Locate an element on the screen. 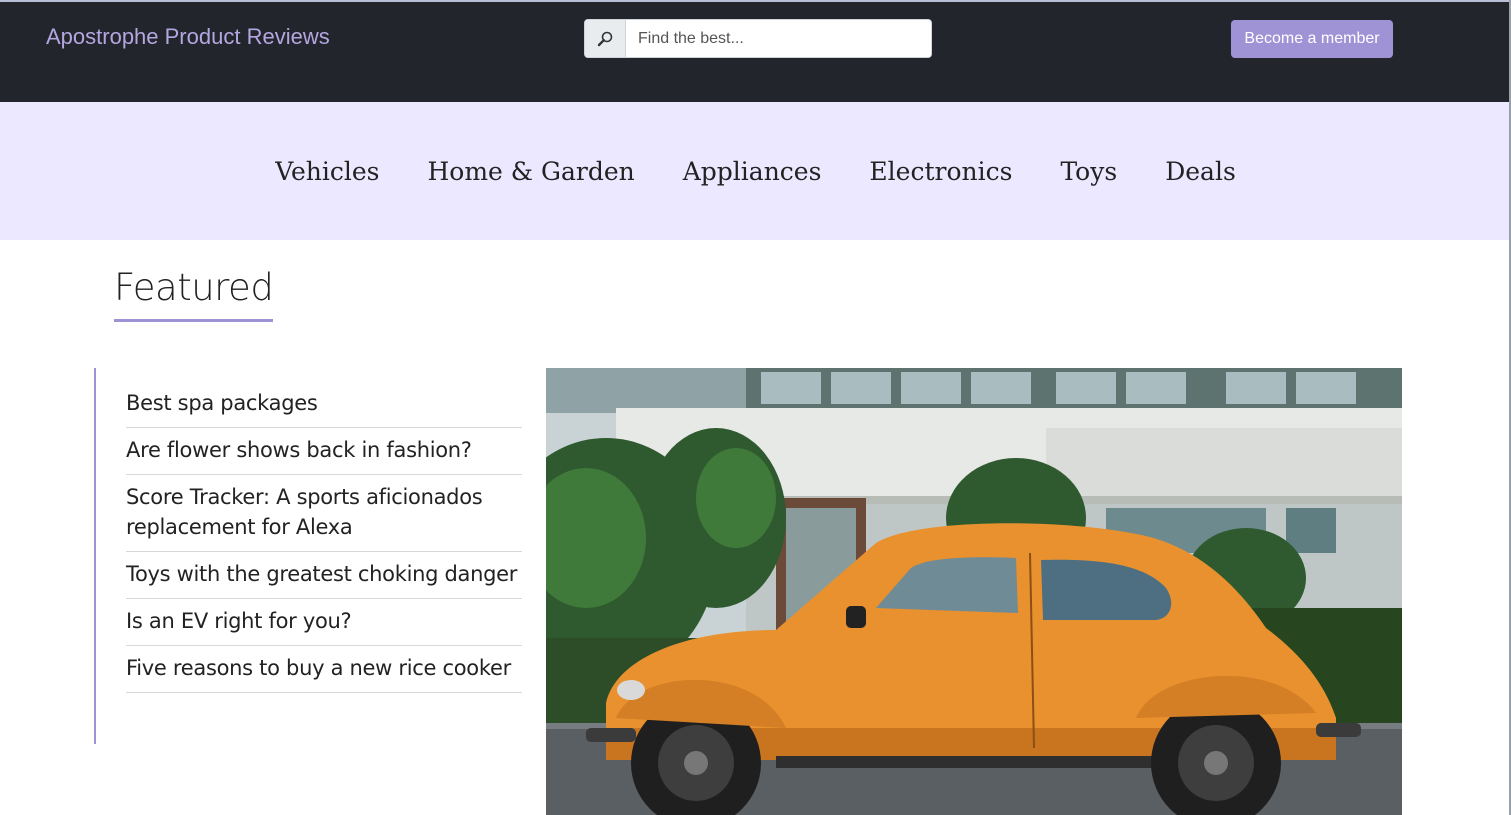  article-link: Are flower shows back in fashion? is located at coordinates (324, 451).